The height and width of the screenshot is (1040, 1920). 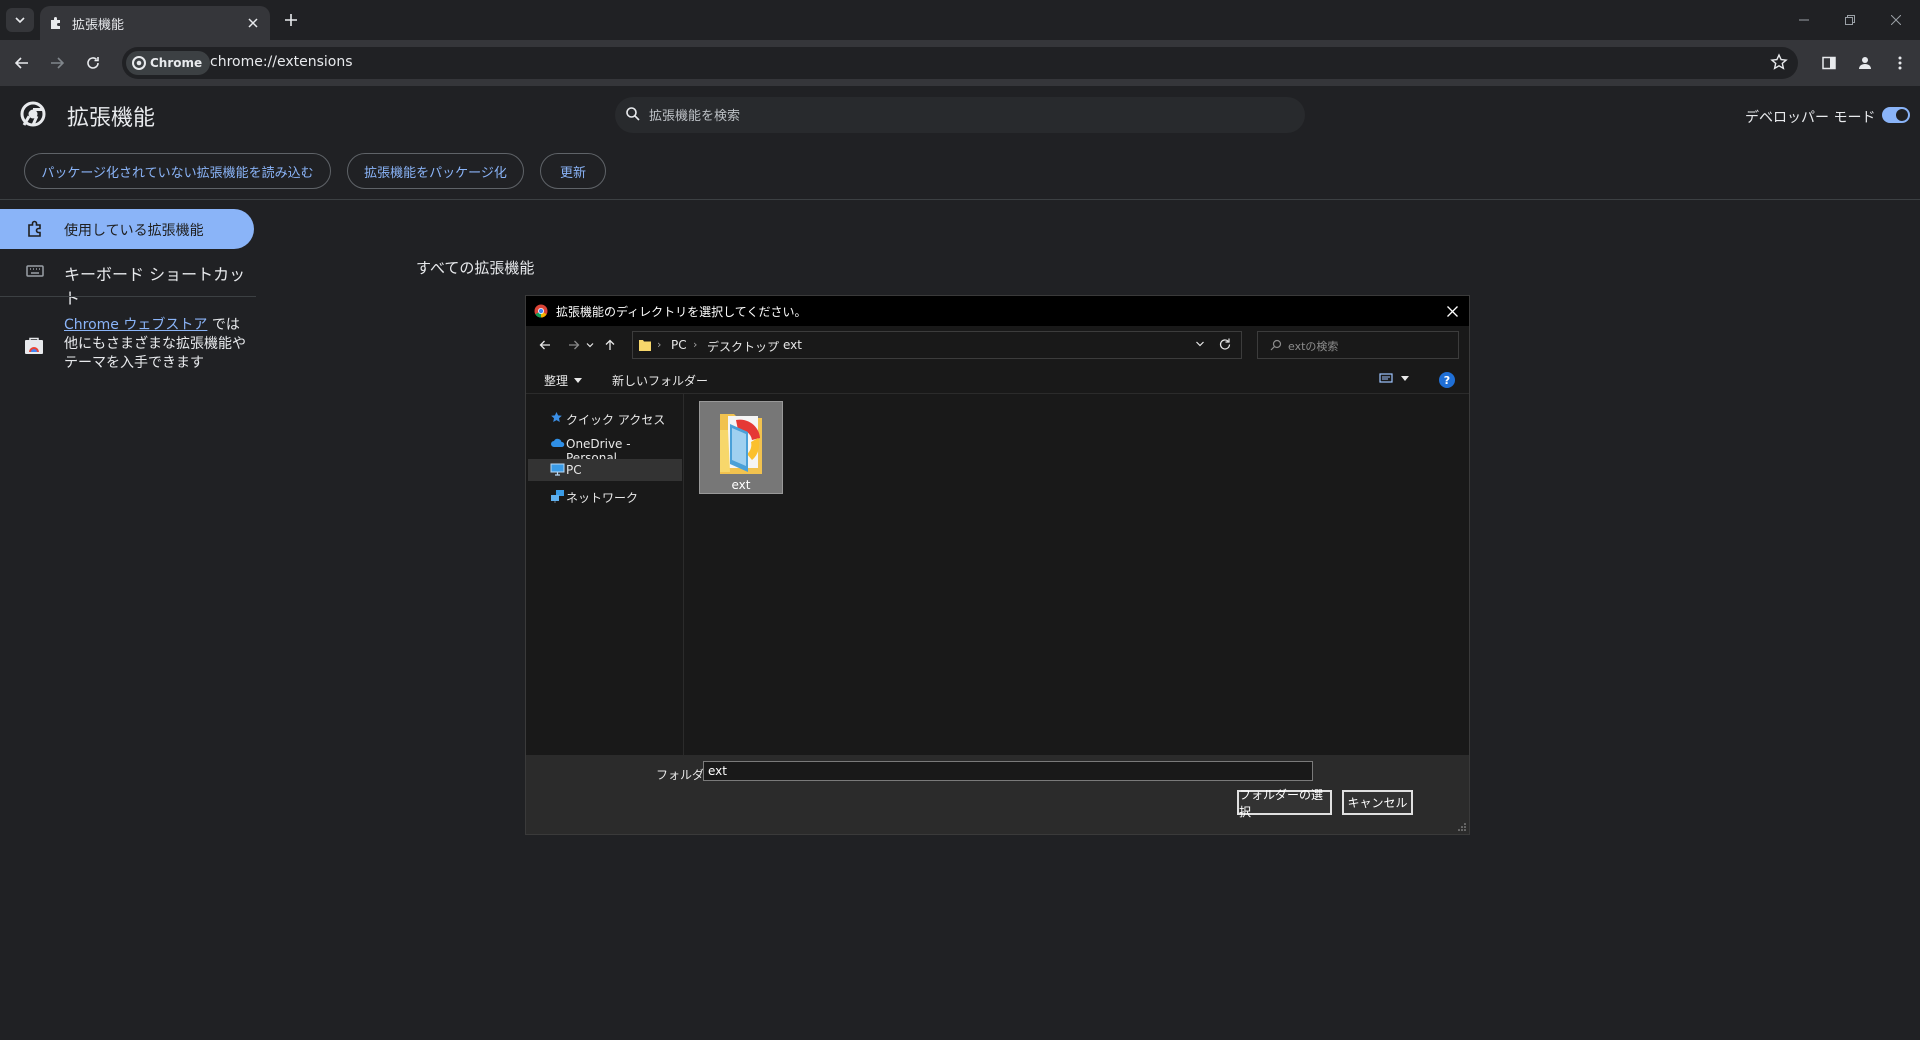 What do you see at coordinates (291, 20) in the screenshot?
I see `new-tab-button` at bounding box center [291, 20].